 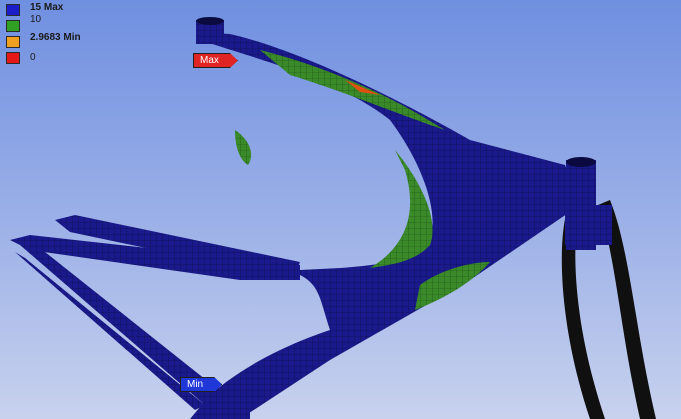 I want to click on legend-label: 2.9683 Min, so click(x=55, y=37).